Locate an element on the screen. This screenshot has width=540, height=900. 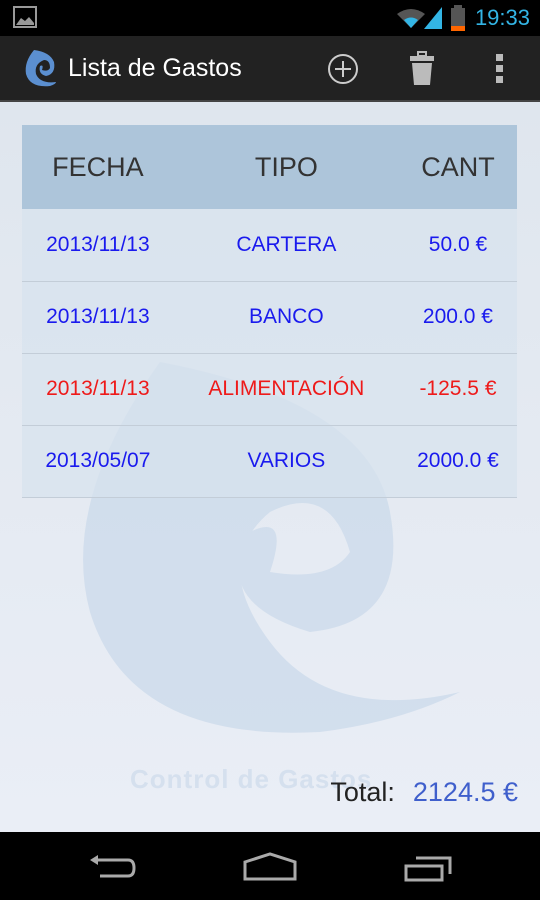
header-tipo: TIPO is located at coordinates (286, 167).